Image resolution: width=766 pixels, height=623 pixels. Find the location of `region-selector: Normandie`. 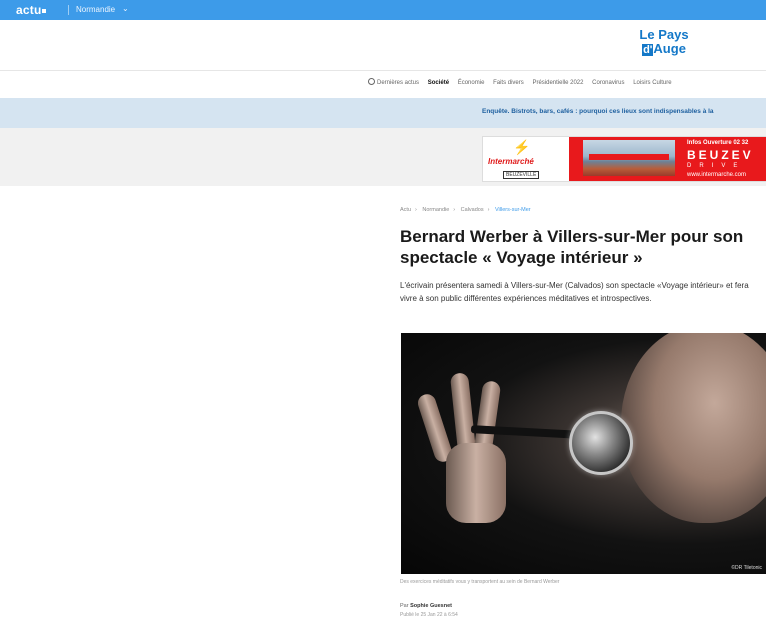

region-selector: Normandie is located at coordinates (95, 9).